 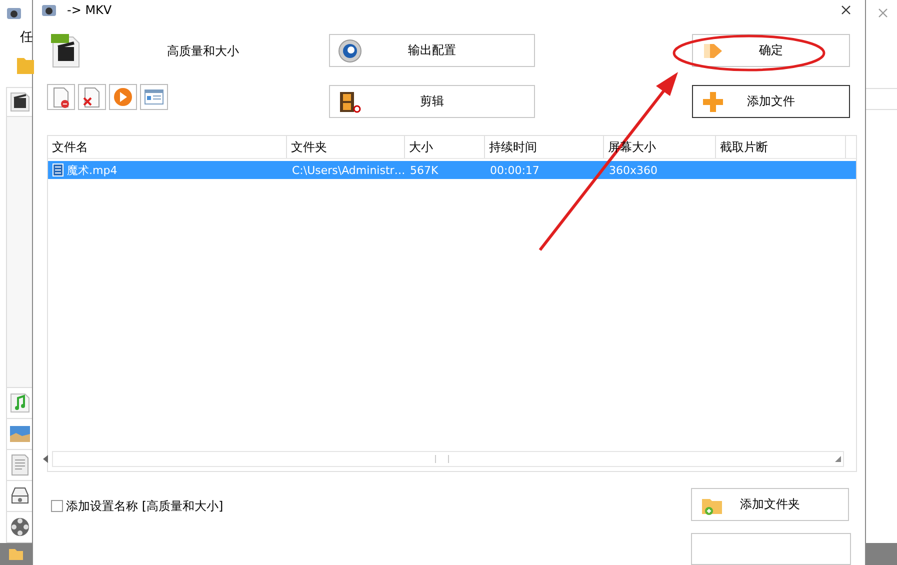 I want to click on clapperboard-icon, so click(x=20, y=102).